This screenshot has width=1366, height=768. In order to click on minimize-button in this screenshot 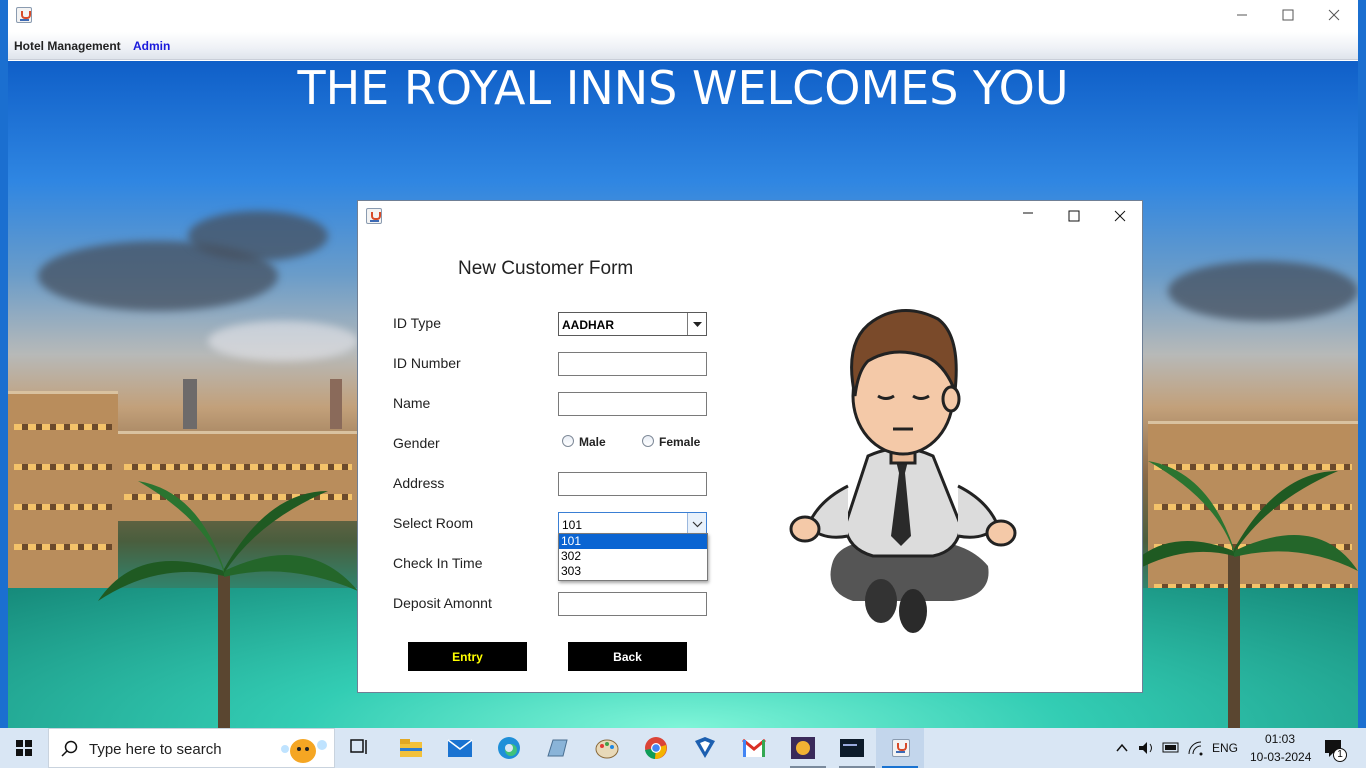, I will do `click(1242, 15)`.